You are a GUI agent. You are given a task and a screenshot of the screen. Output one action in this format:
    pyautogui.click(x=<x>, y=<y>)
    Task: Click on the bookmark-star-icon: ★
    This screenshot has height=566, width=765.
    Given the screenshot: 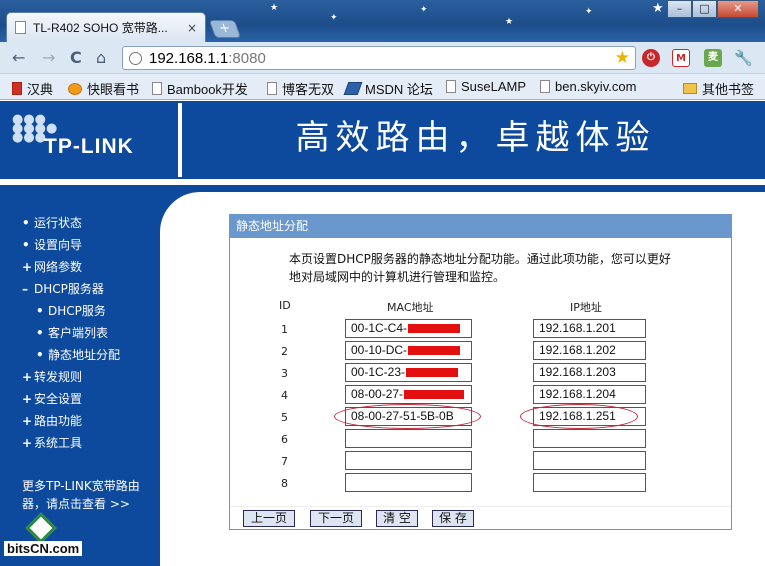 What is the action you would take?
    pyautogui.click(x=622, y=58)
    